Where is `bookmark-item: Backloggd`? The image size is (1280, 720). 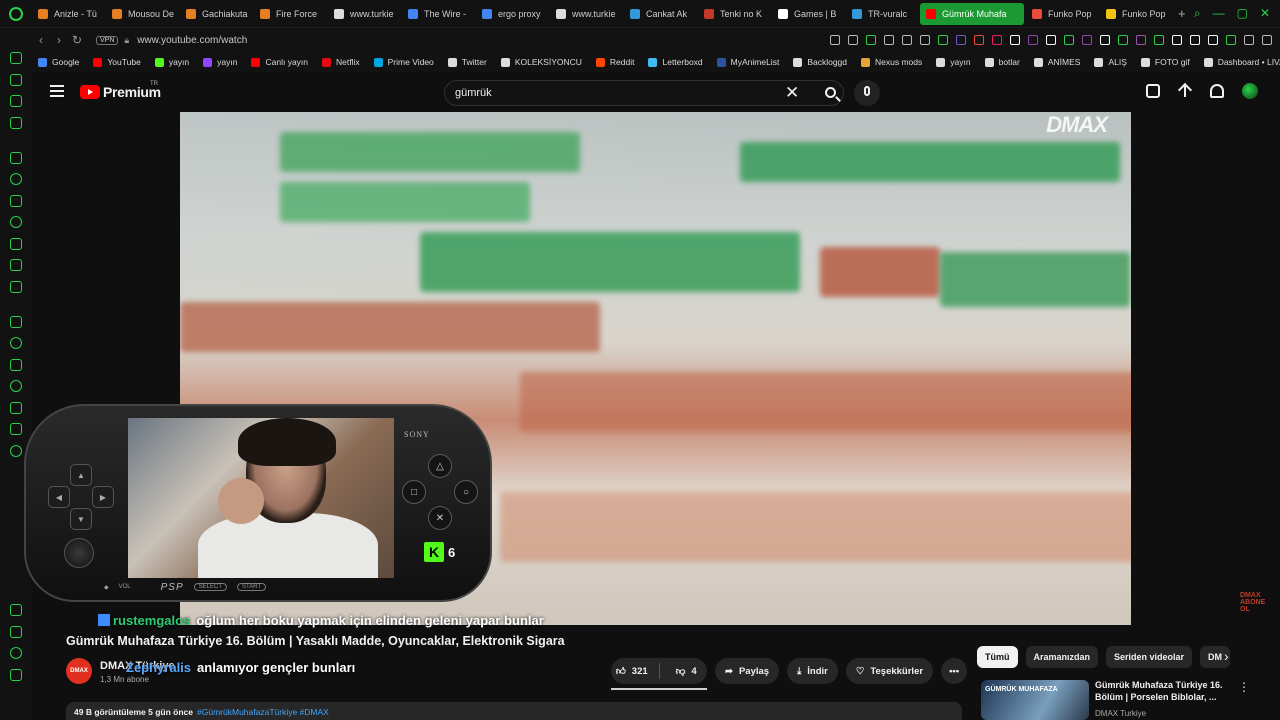 bookmark-item: Backloggd is located at coordinates (820, 62).